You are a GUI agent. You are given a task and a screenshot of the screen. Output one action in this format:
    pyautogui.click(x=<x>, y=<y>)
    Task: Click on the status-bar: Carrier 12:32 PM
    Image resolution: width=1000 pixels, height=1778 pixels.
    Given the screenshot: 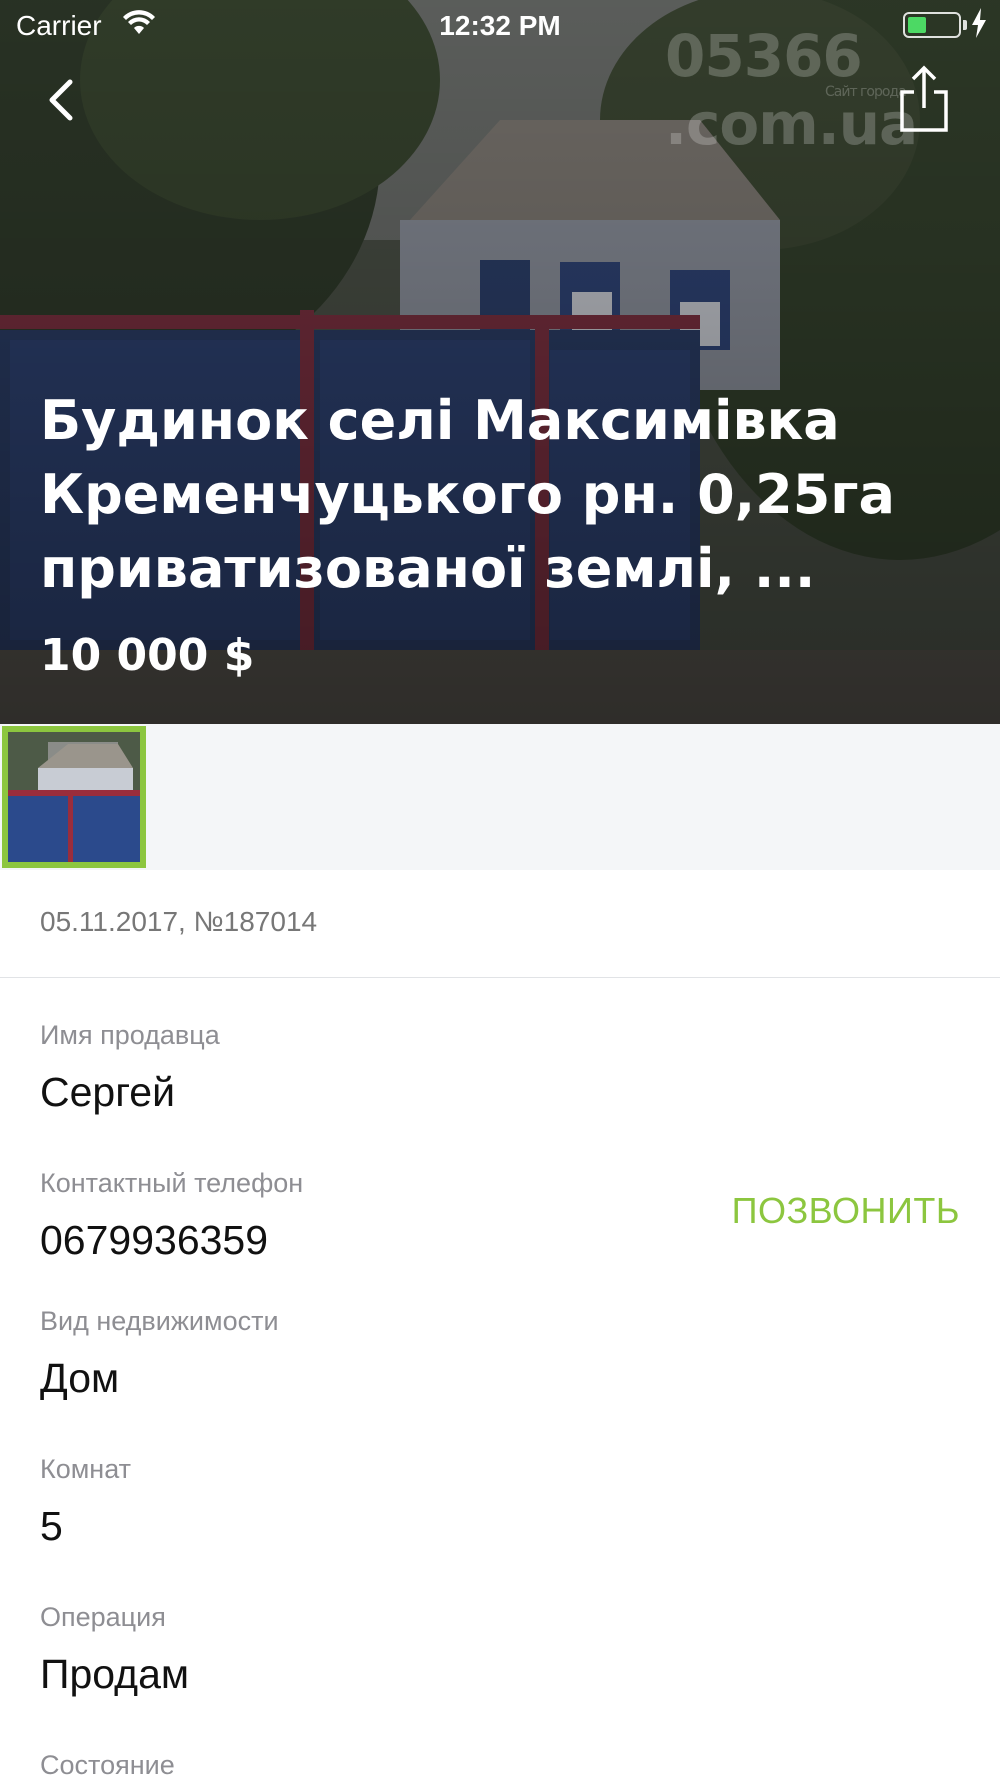 What is the action you would take?
    pyautogui.click(x=500, y=25)
    